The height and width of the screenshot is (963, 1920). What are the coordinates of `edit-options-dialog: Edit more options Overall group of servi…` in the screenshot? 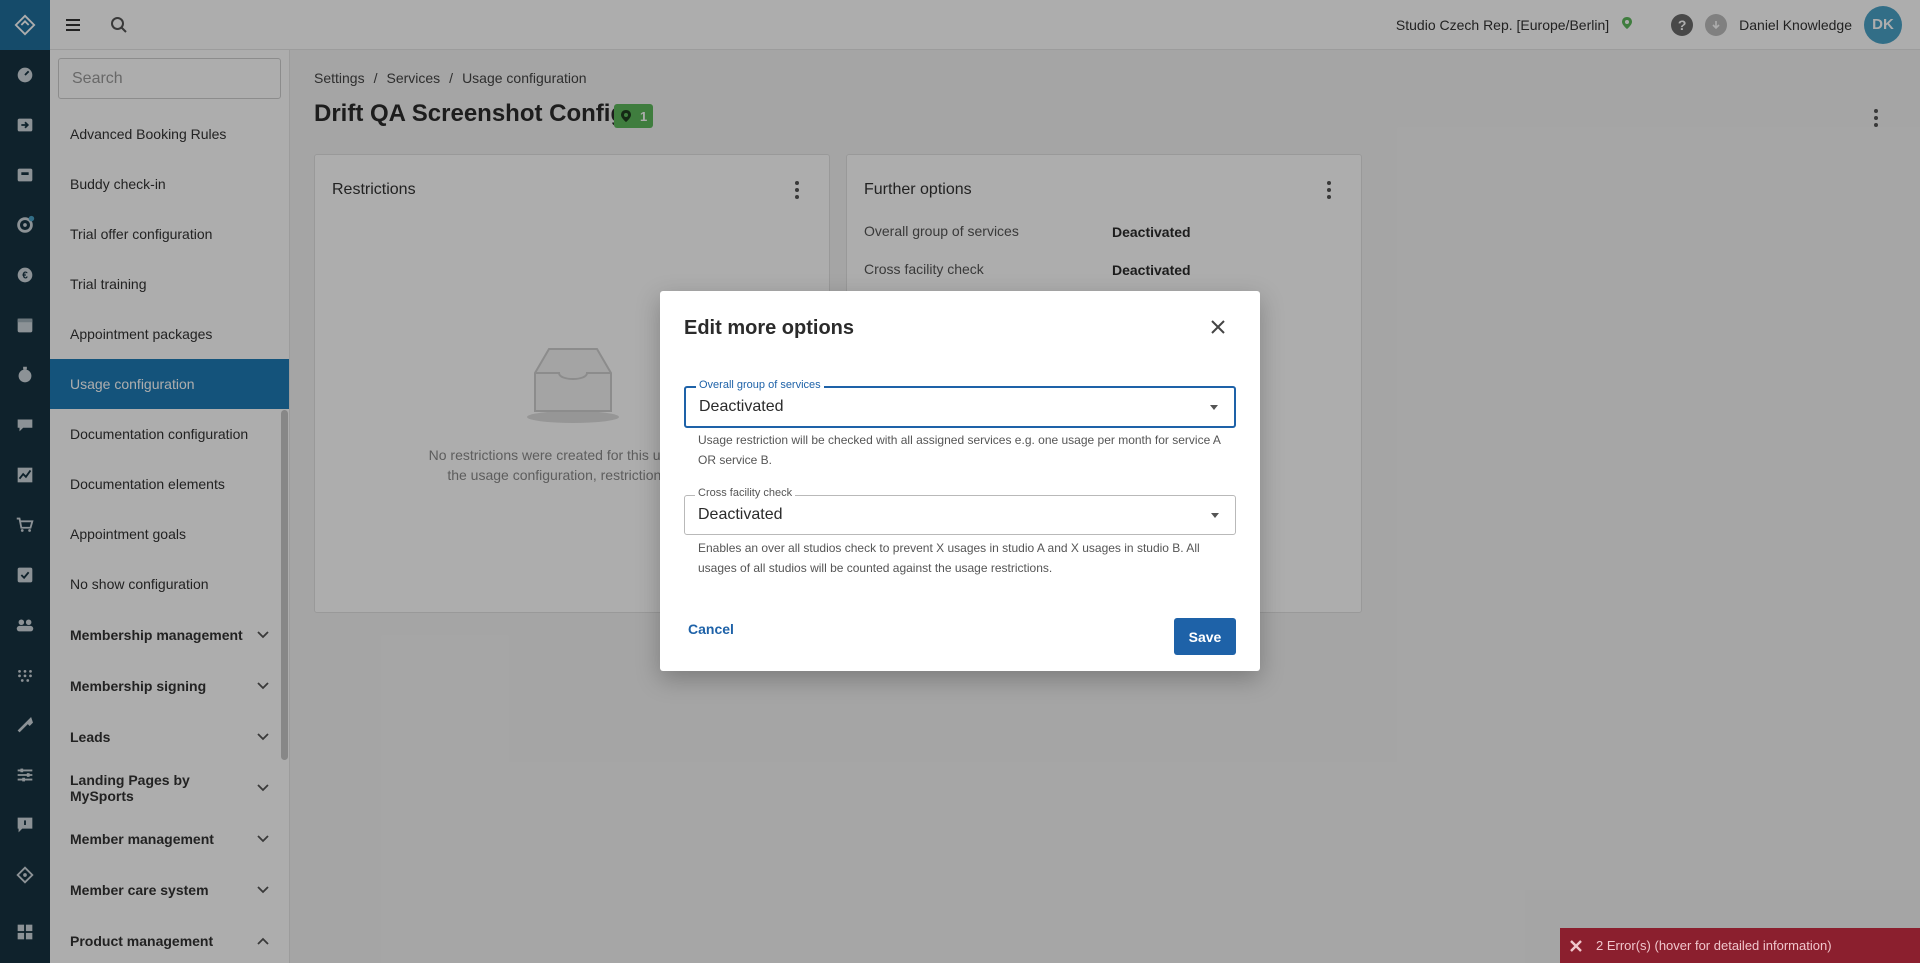 It's located at (960, 481).